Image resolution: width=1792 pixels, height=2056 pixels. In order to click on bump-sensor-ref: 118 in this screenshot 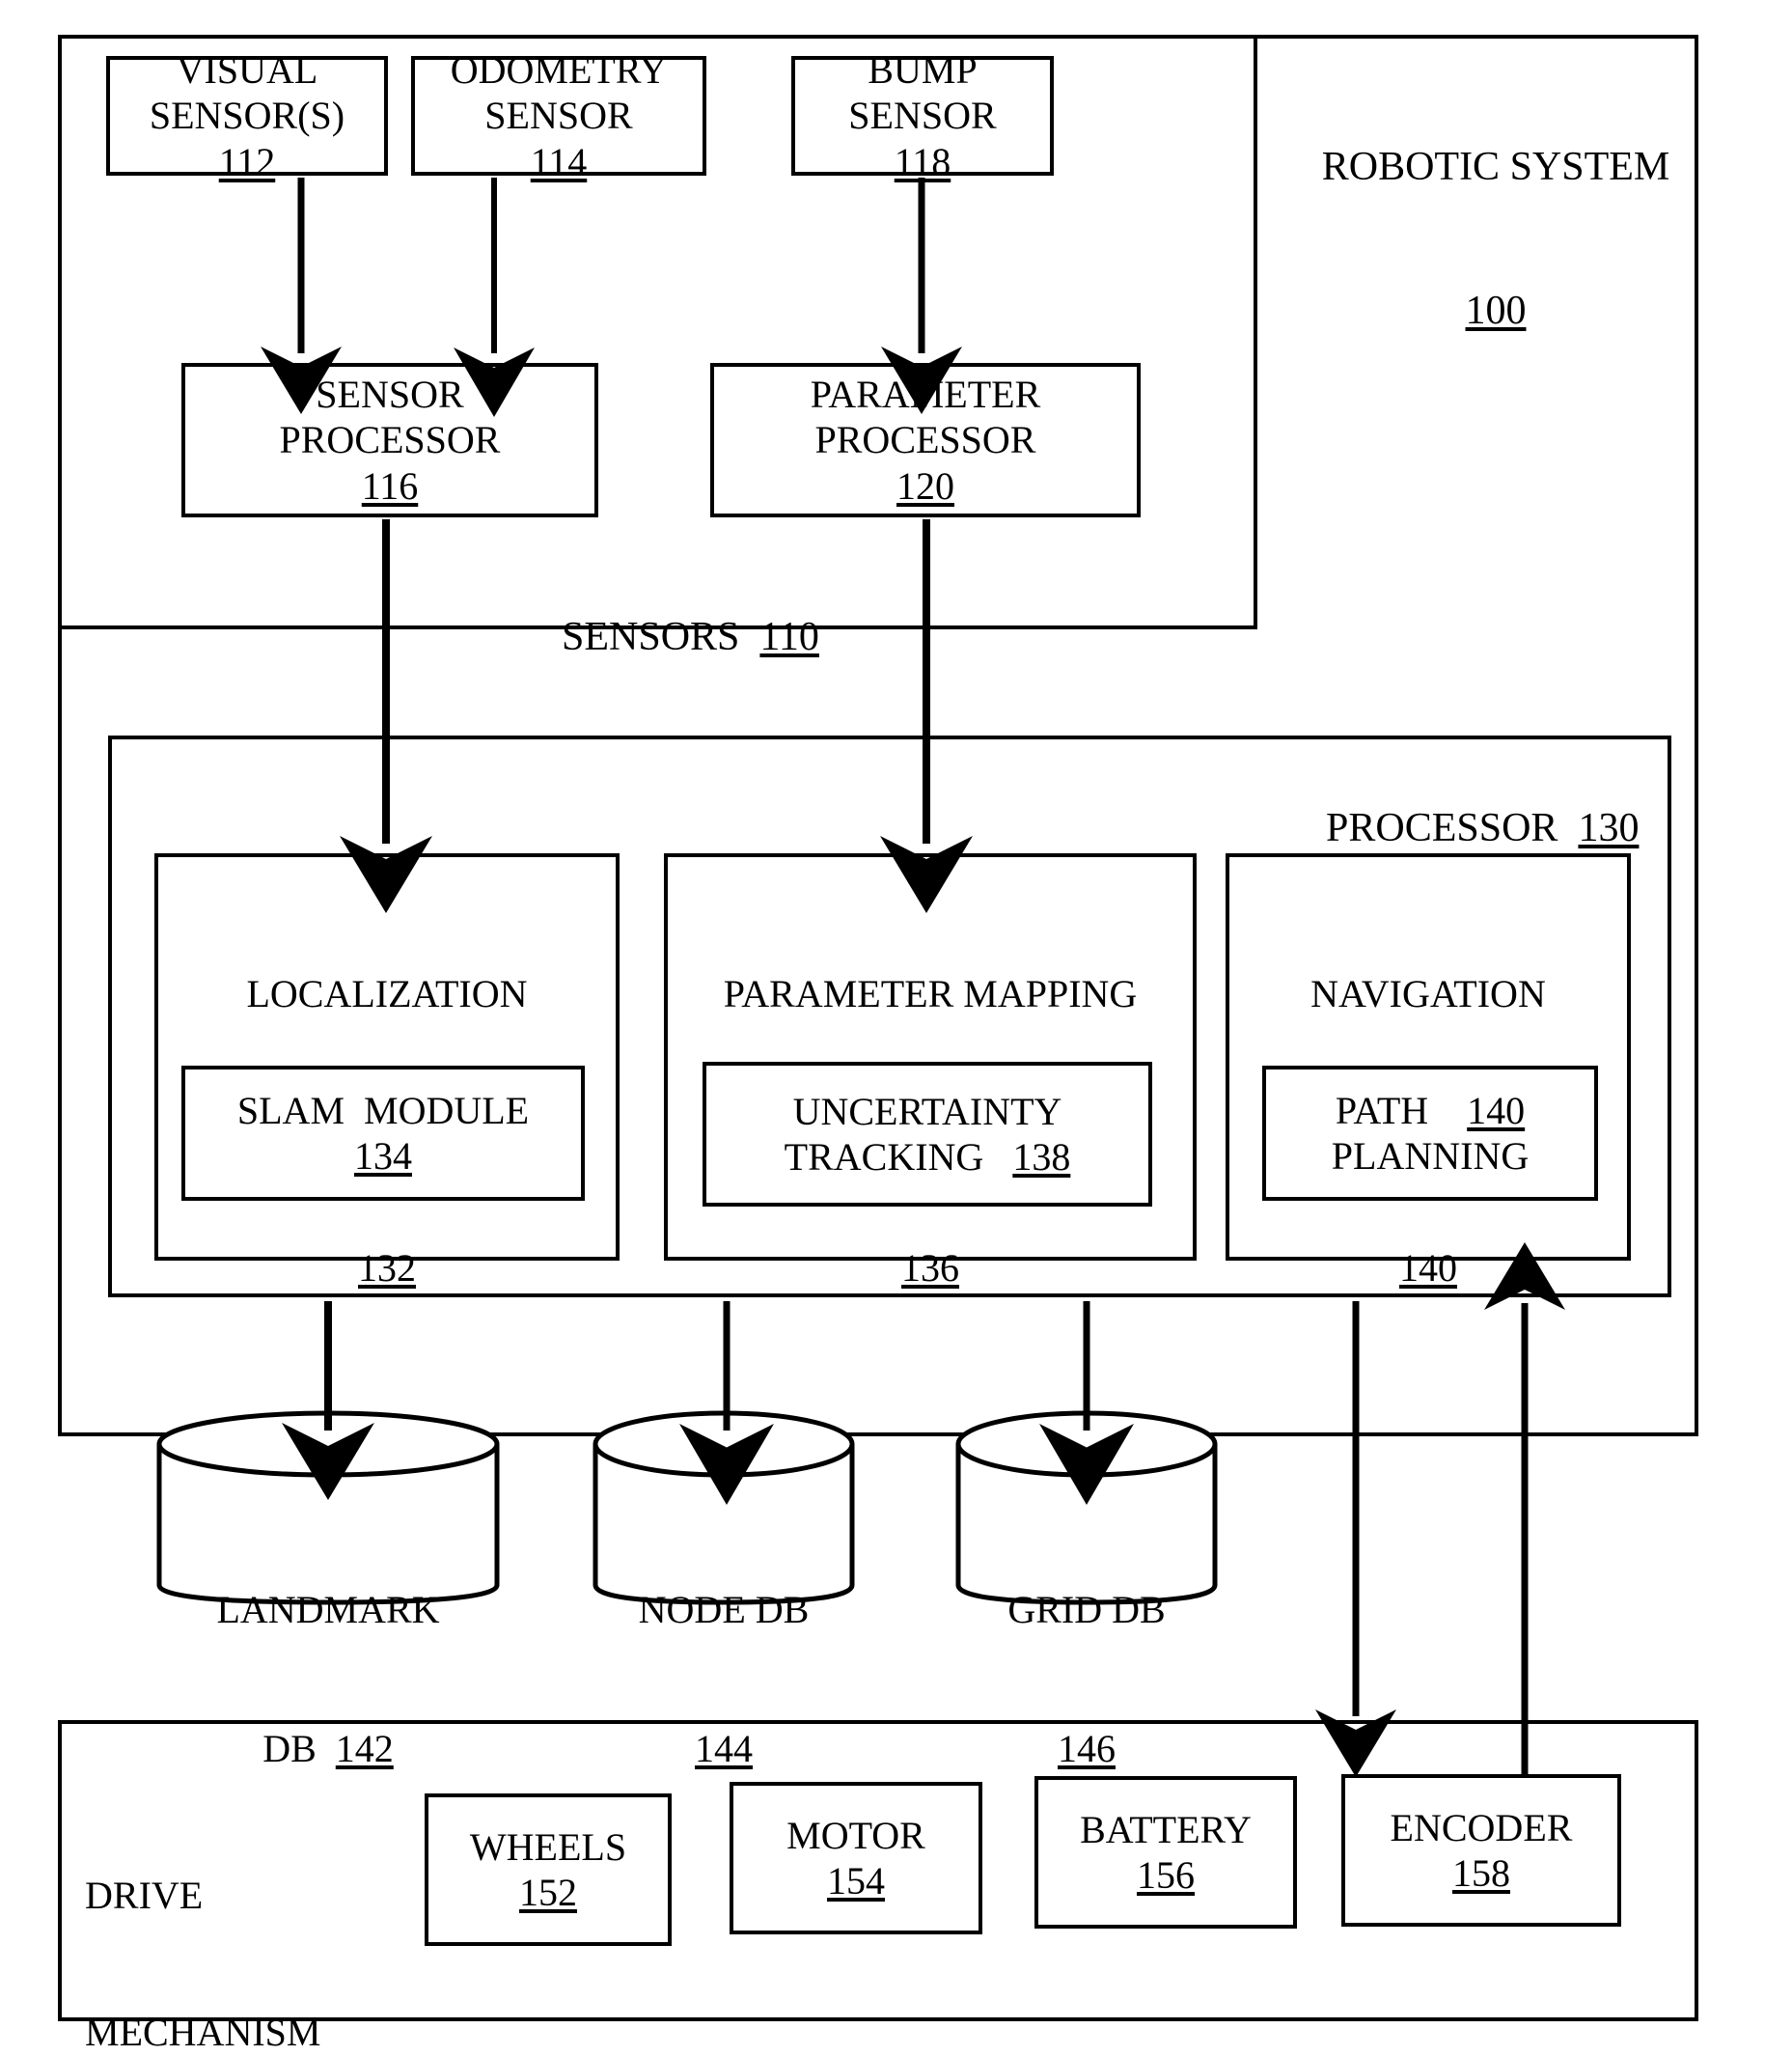, I will do `click(922, 161)`.